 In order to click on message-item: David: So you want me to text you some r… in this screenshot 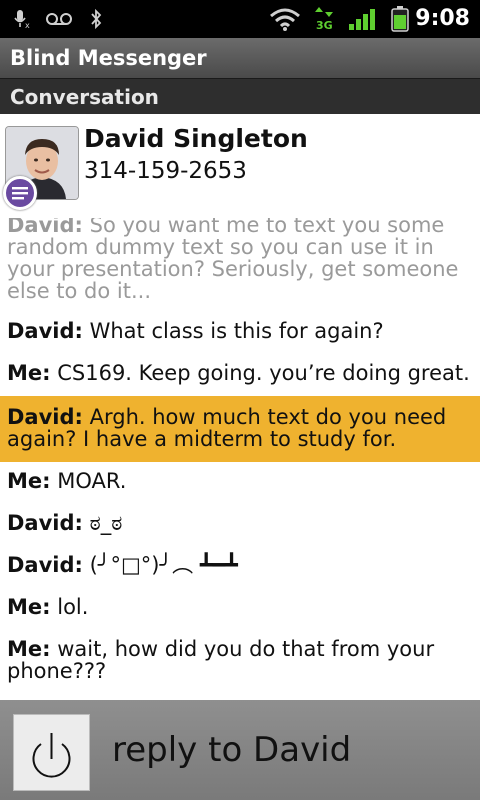, I will do `click(240, 263)`.